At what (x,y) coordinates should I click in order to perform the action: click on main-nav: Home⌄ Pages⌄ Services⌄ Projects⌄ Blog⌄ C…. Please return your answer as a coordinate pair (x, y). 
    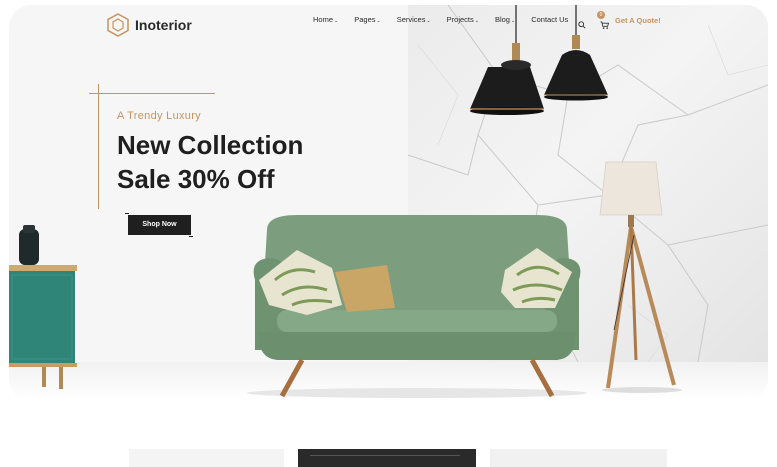
    Looking at the image, I should click on (448, 19).